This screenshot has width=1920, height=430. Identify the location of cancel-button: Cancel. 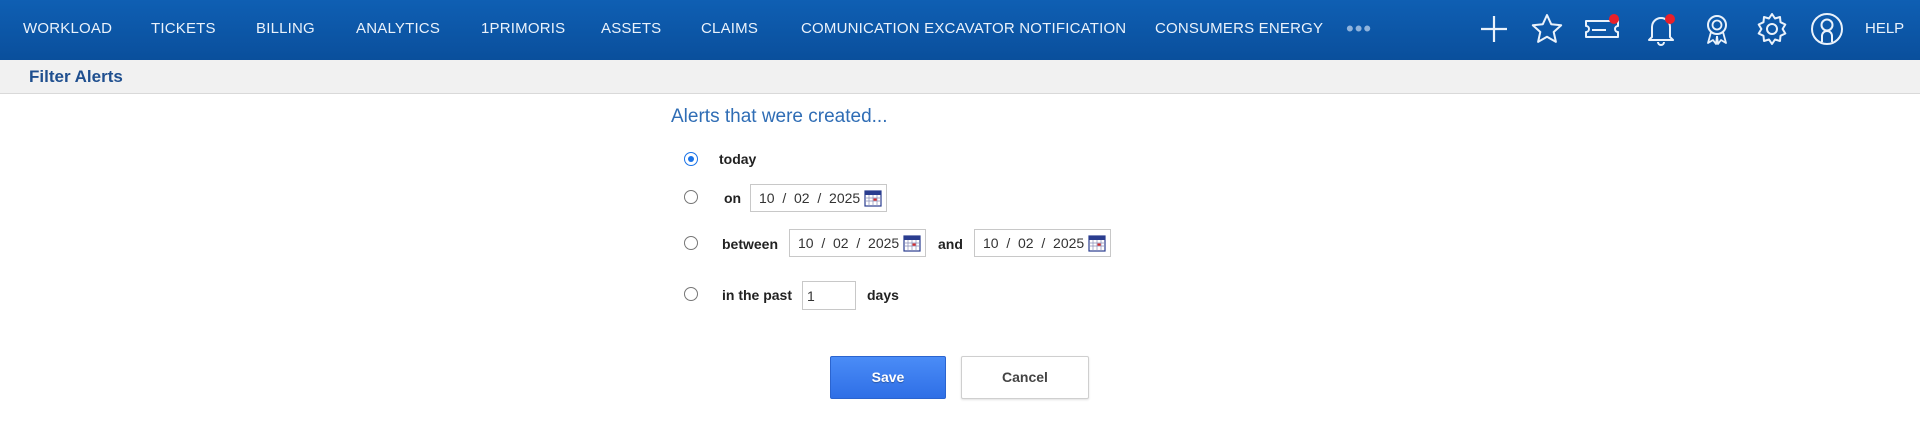
(1025, 377).